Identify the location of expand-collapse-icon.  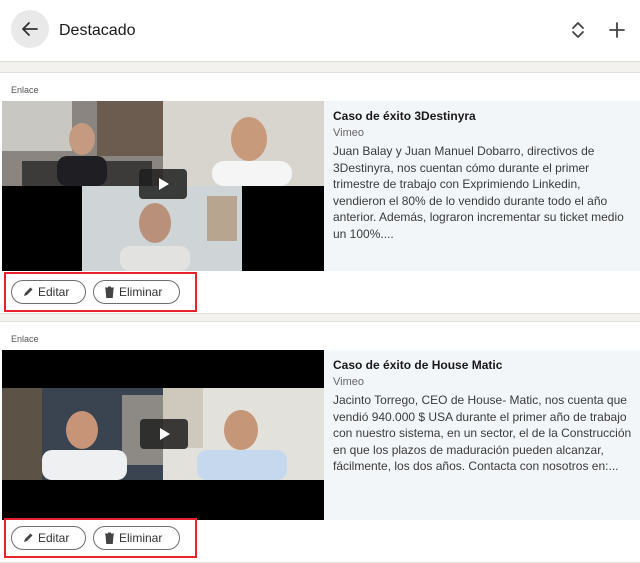
(578, 30).